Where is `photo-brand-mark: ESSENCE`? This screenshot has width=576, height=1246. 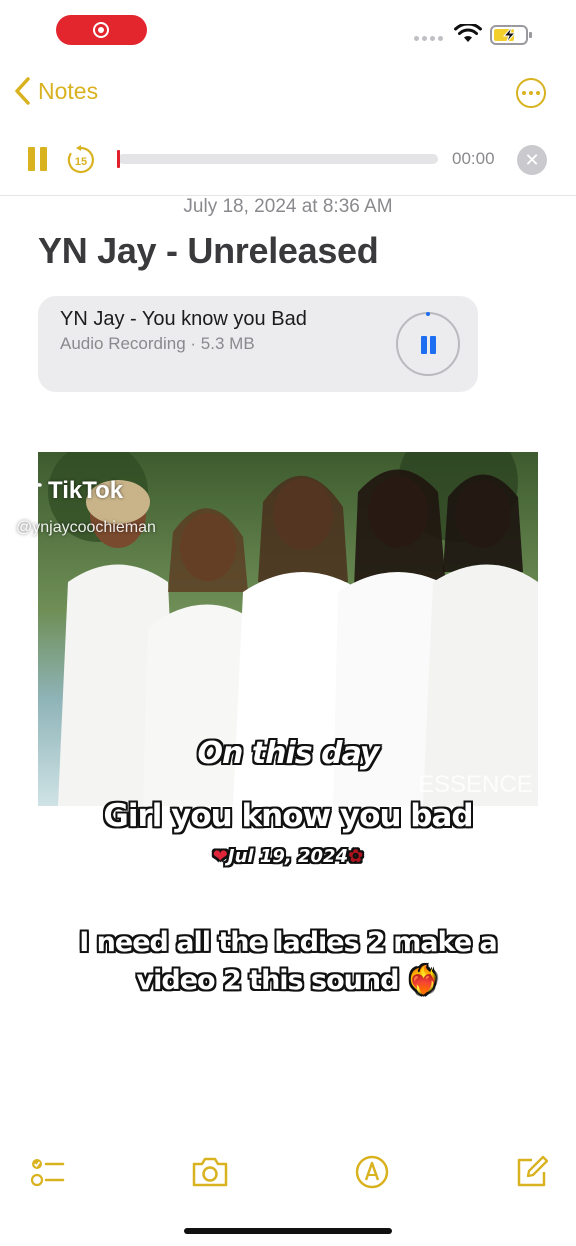 photo-brand-mark: ESSENCE is located at coordinates (475, 784).